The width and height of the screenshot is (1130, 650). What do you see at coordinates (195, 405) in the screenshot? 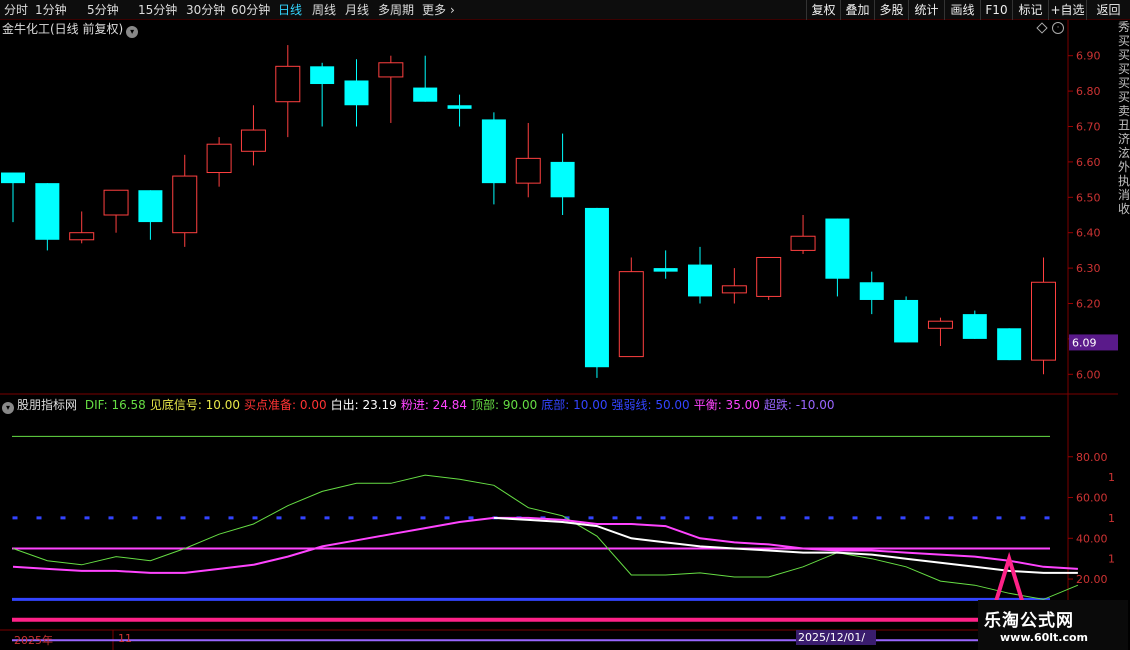
I see `indicator-field-1: 见底信号: 10.00` at bounding box center [195, 405].